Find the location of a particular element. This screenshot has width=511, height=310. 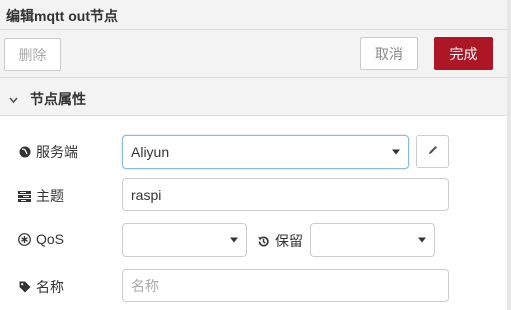

server-label-text: 服务端 is located at coordinates (57, 152).